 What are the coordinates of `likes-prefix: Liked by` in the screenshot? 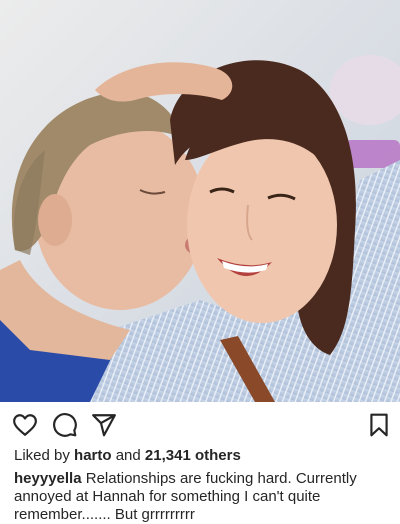 It's located at (42, 455).